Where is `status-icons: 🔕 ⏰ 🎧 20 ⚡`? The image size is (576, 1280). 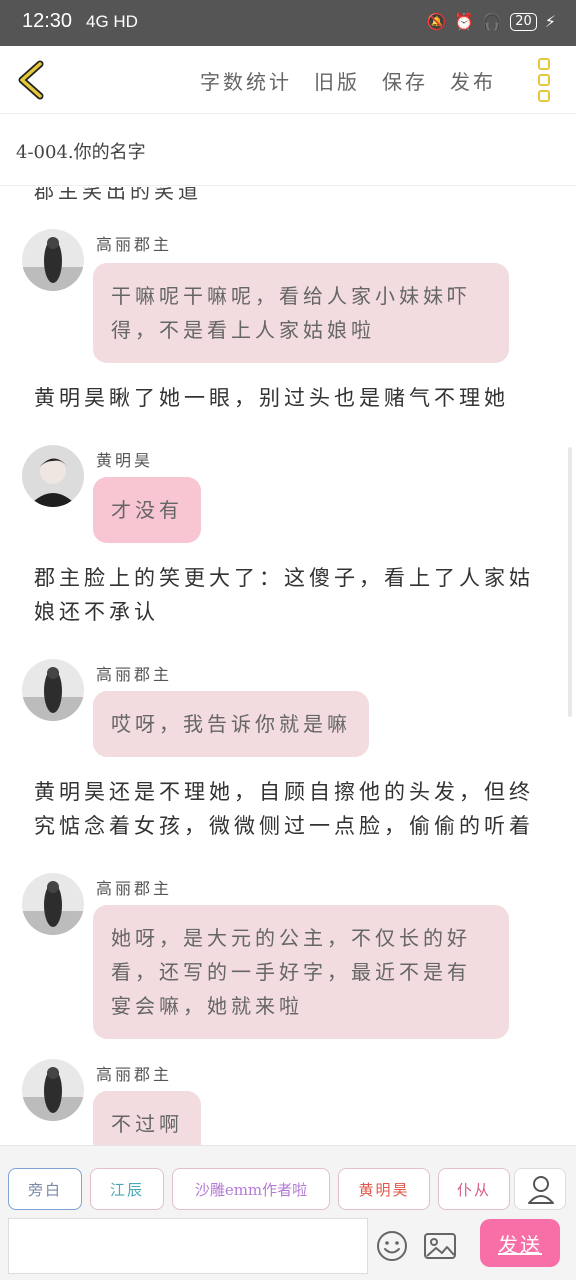
status-icons: 🔕 ⏰ 🎧 20 ⚡ is located at coordinates (491, 21).